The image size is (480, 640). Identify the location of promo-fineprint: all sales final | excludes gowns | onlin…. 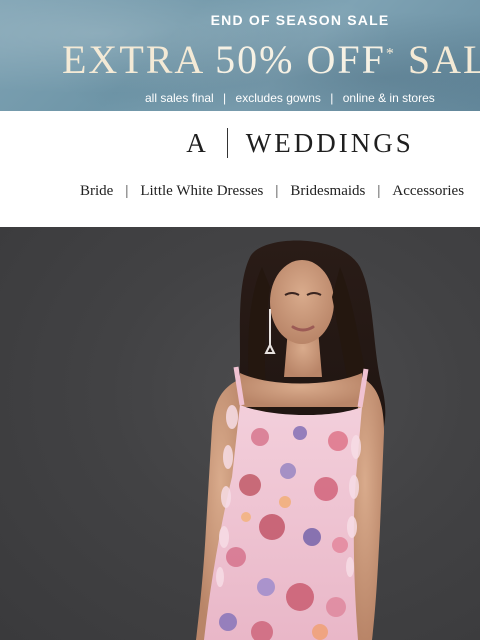
(290, 98).